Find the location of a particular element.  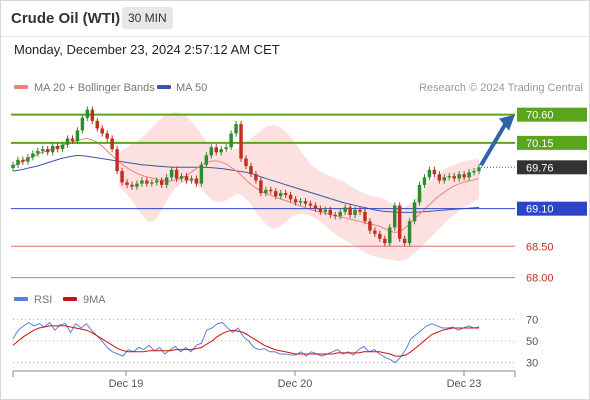

legend-ma50-label: MA 50 is located at coordinates (191, 88).